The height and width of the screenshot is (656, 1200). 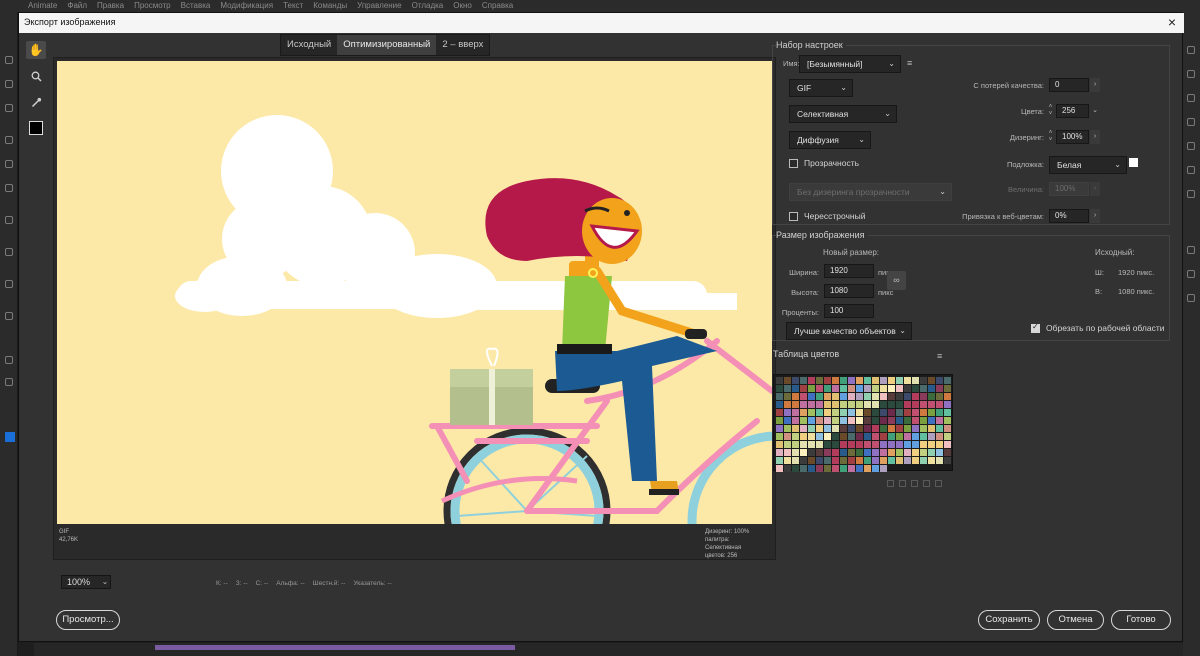 I want to click on dither-input: 100%, so click(x=1072, y=137).